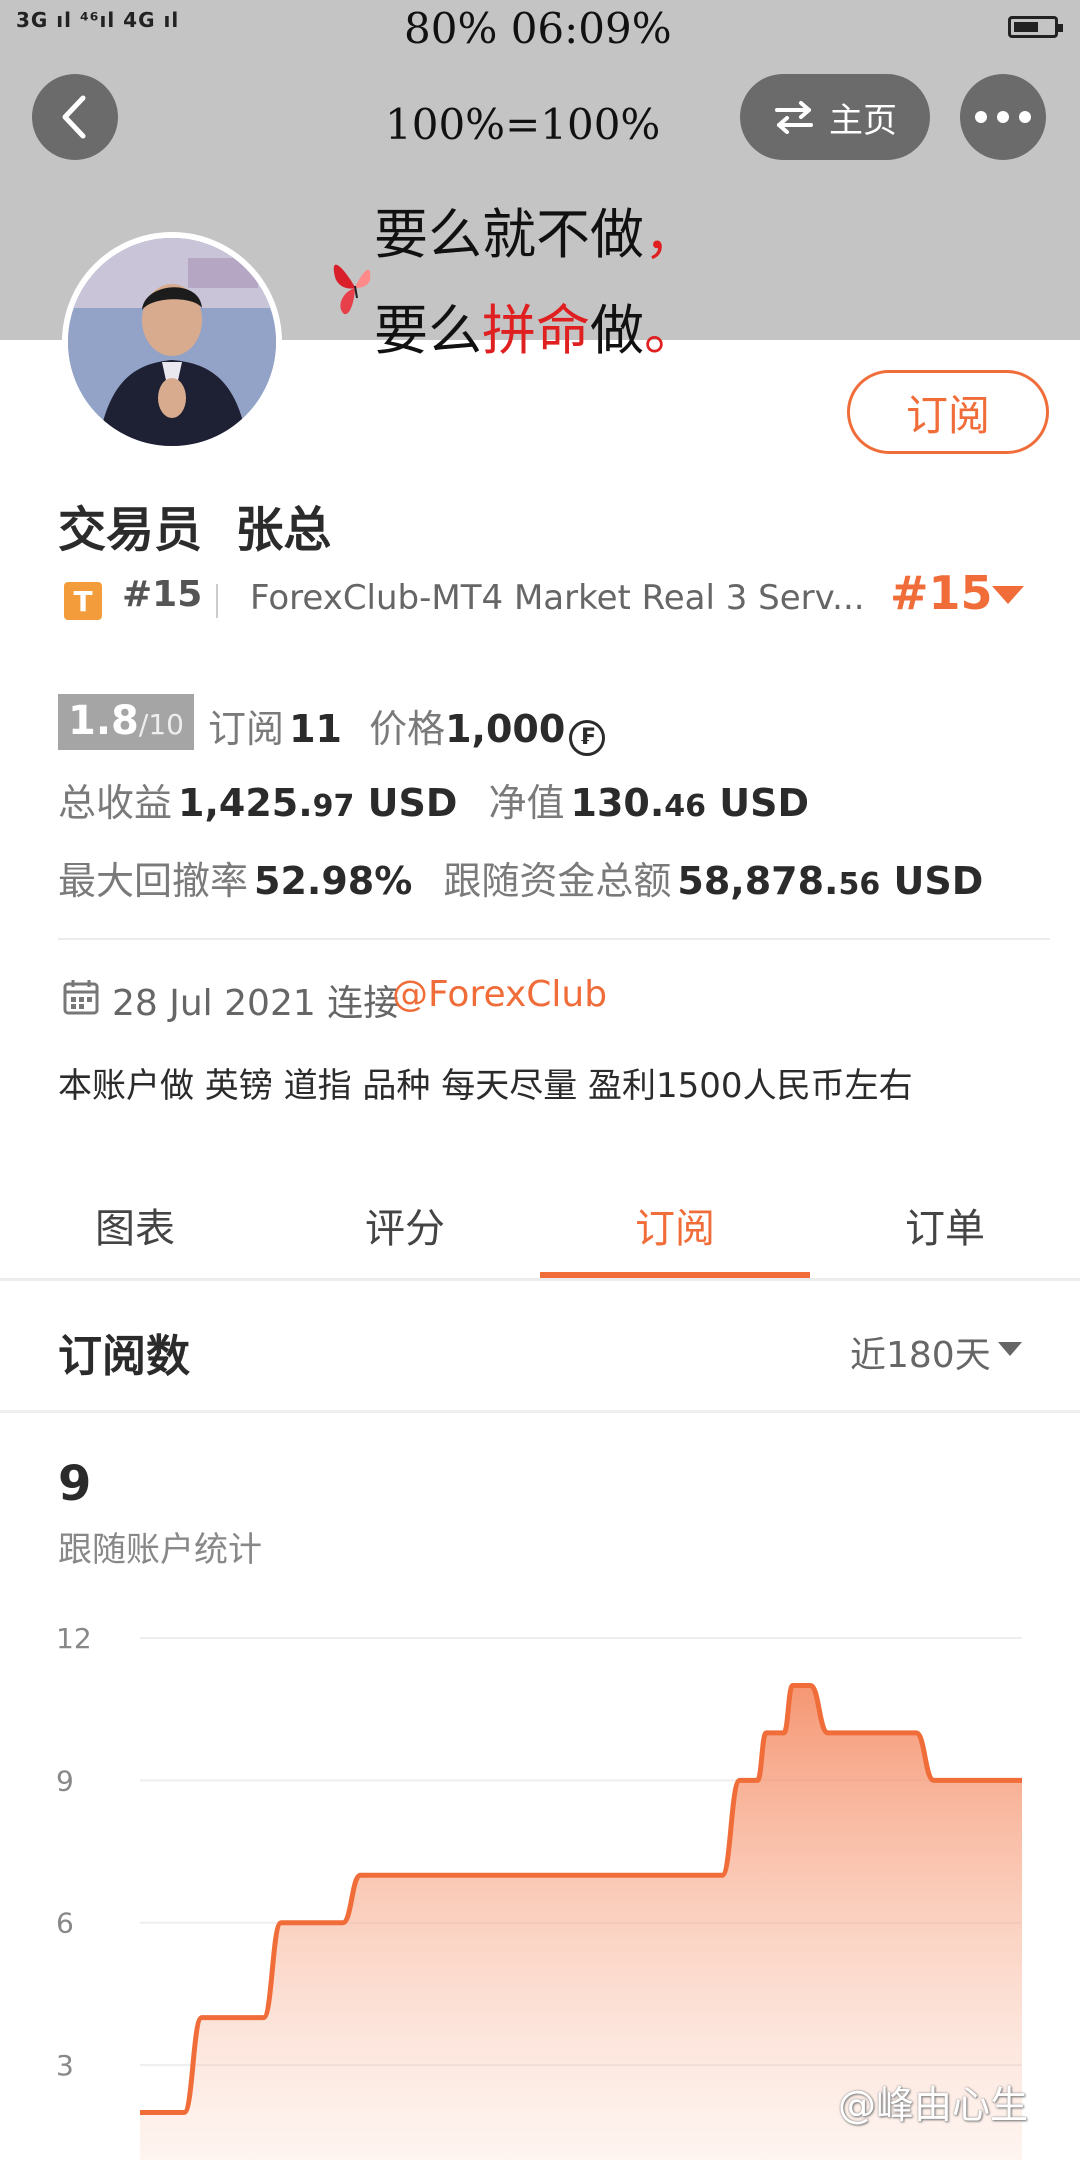 This screenshot has width=1080, height=2160. What do you see at coordinates (540, 1411) in the screenshot?
I see `section-divider` at bounding box center [540, 1411].